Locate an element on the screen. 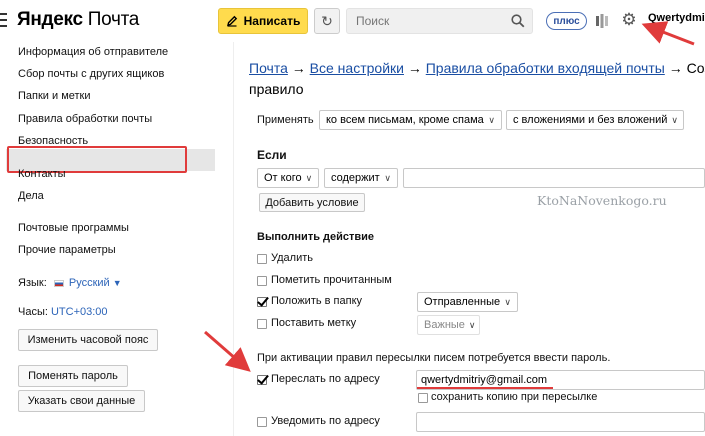  annotation-arrow-forward is located at coordinates (227, 351).